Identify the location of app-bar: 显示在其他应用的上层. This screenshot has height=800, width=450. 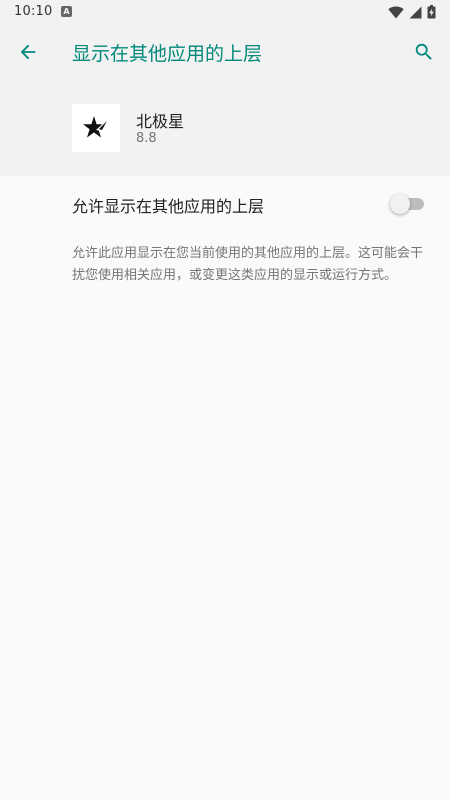
(225, 52).